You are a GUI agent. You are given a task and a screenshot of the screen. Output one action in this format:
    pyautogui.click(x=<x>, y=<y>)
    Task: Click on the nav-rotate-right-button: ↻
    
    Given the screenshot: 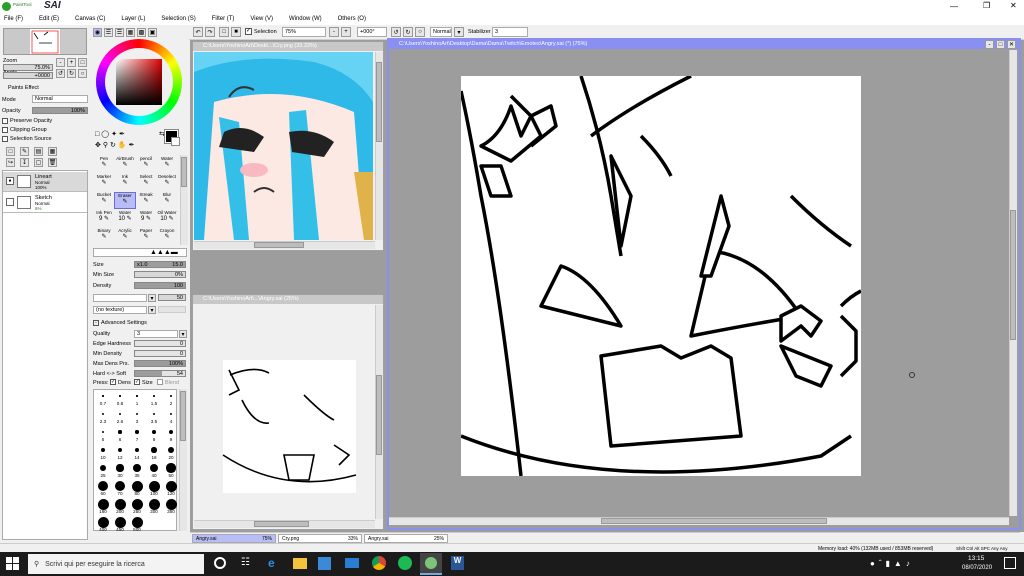 What is the action you would take?
    pyautogui.click(x=71, y=73)
    